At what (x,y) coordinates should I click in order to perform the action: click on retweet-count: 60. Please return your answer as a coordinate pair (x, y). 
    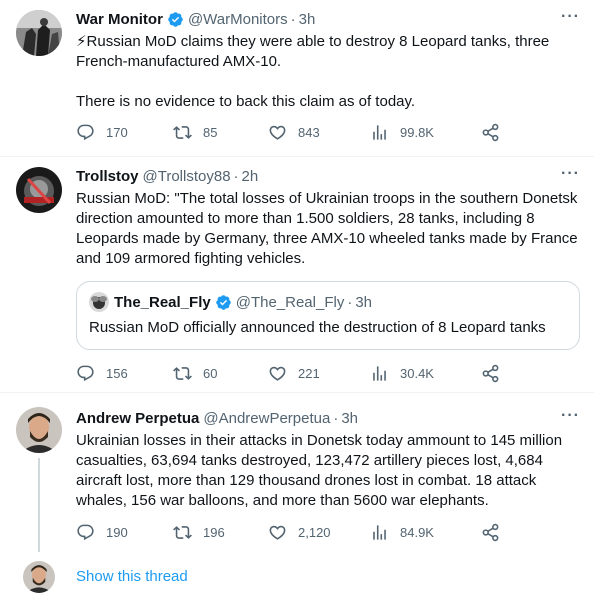
    Looking at the image, I should click on (210, 373).